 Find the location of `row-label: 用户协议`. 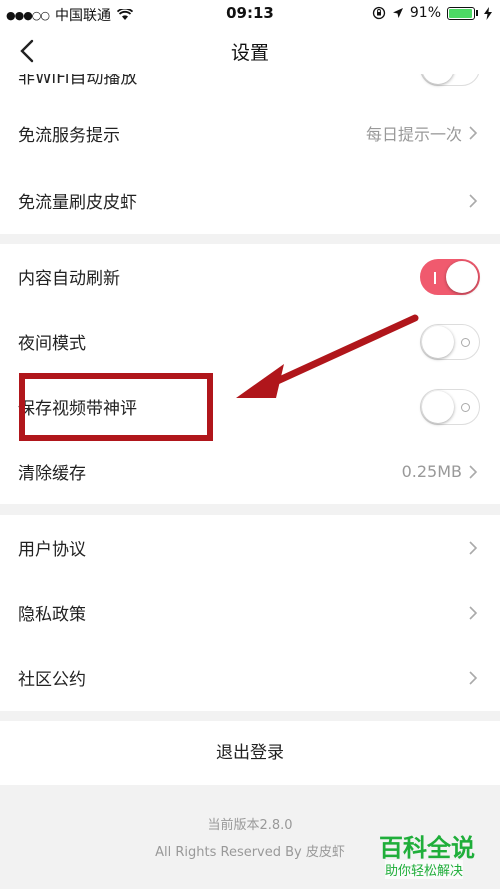

row-label: 用户协议 is located at coordinates (52, 550).